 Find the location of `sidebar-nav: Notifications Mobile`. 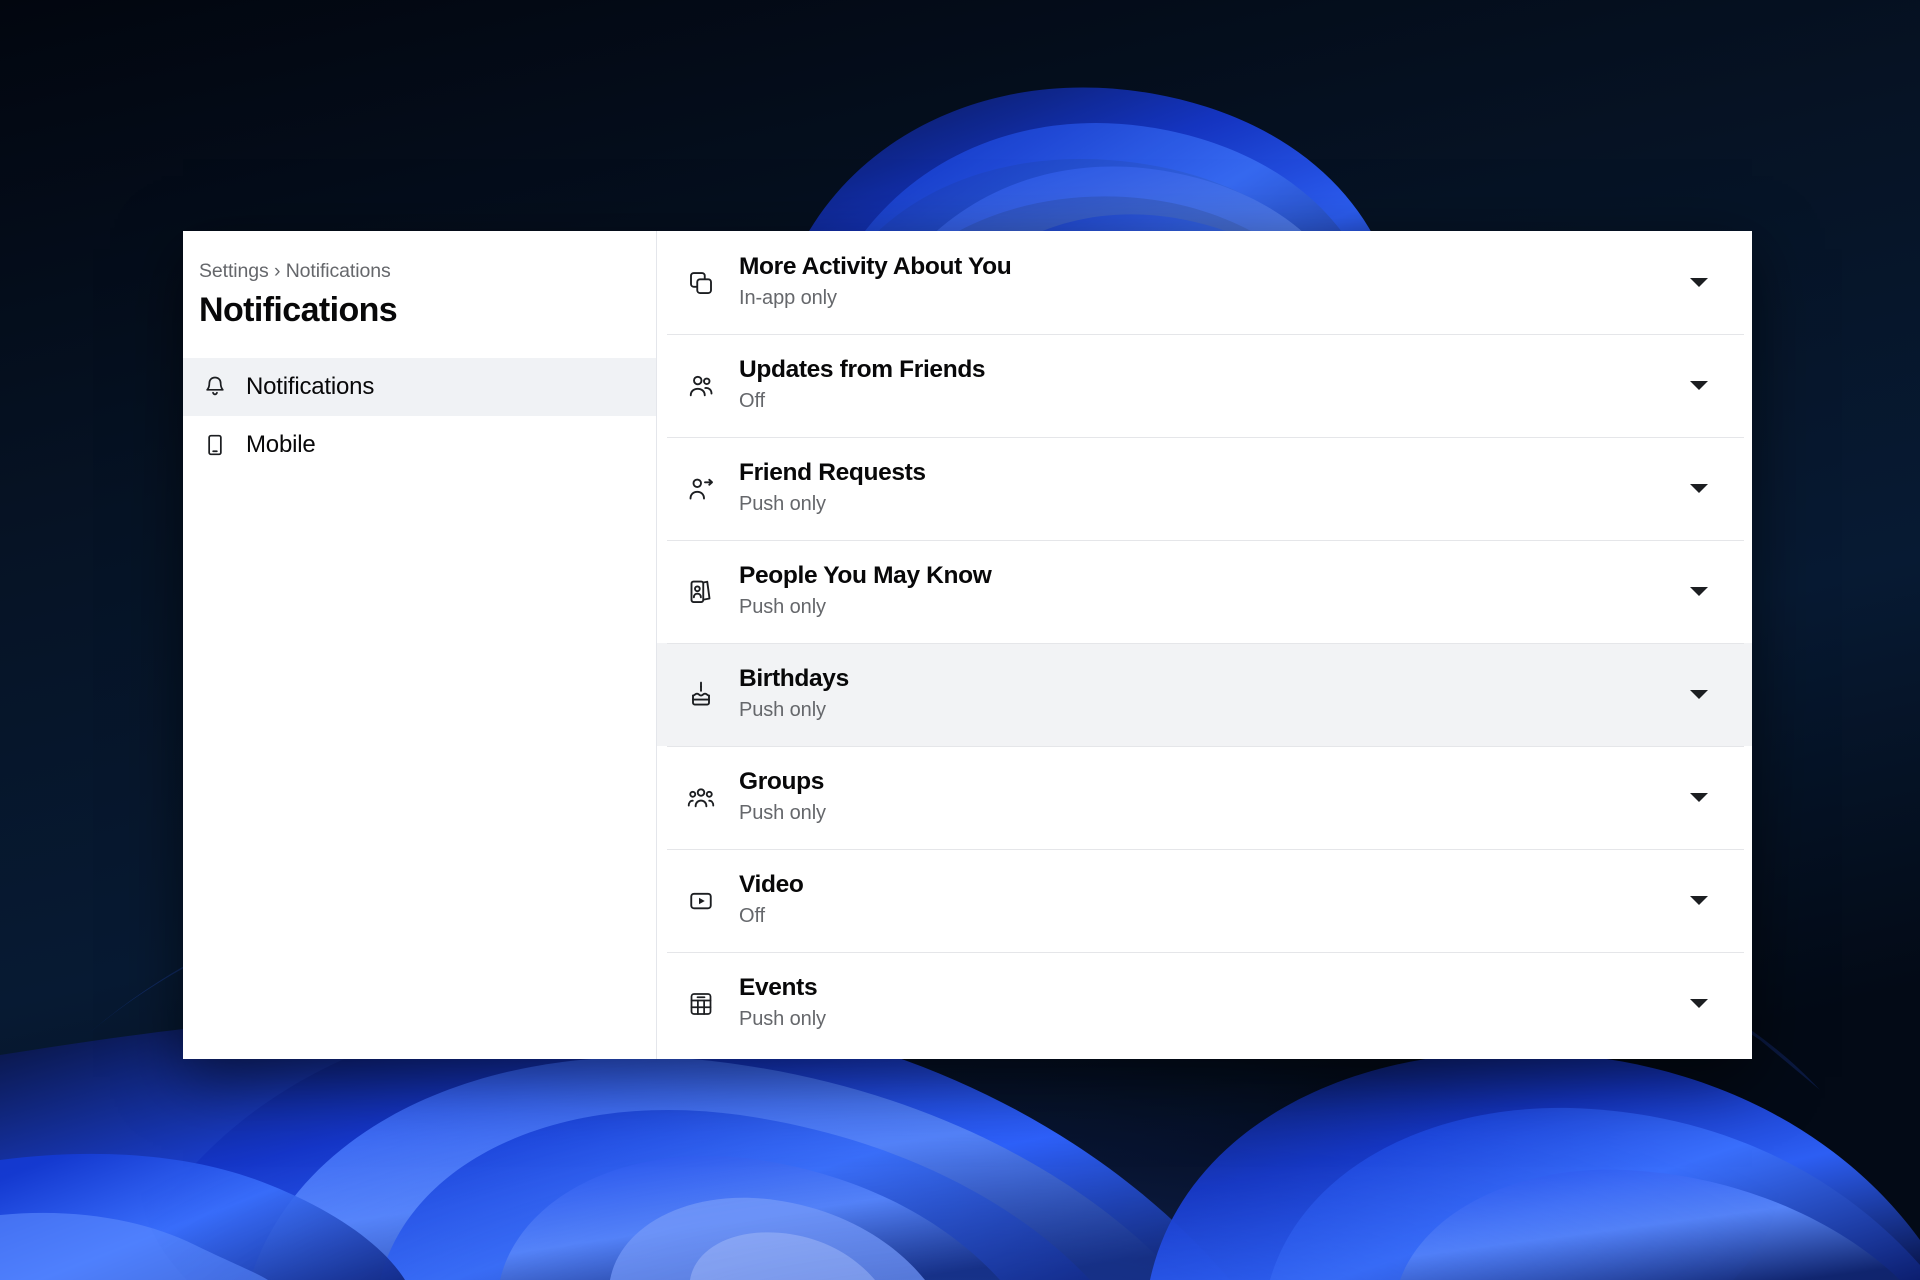

sidebar-nav: Notifications Mobile is located at coordinates (419, 416).